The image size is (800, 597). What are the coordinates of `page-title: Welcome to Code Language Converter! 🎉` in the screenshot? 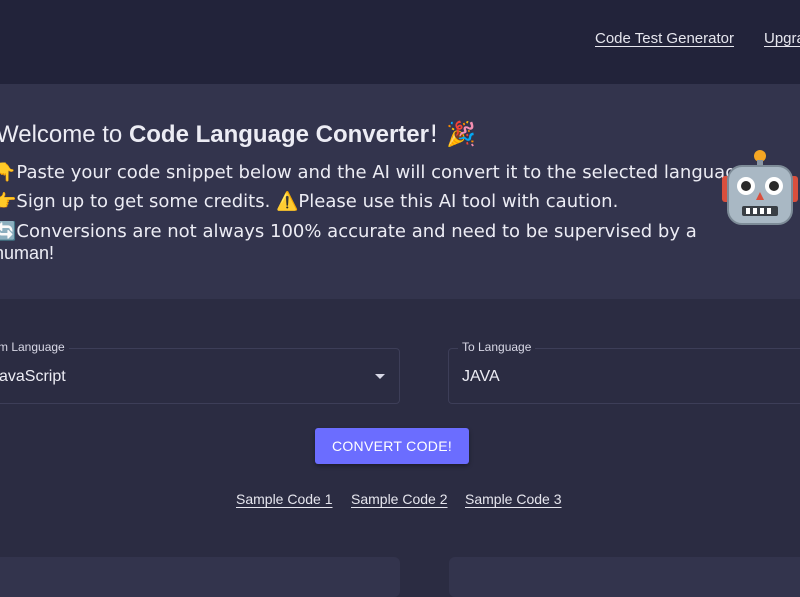 It's located at (238, 134).